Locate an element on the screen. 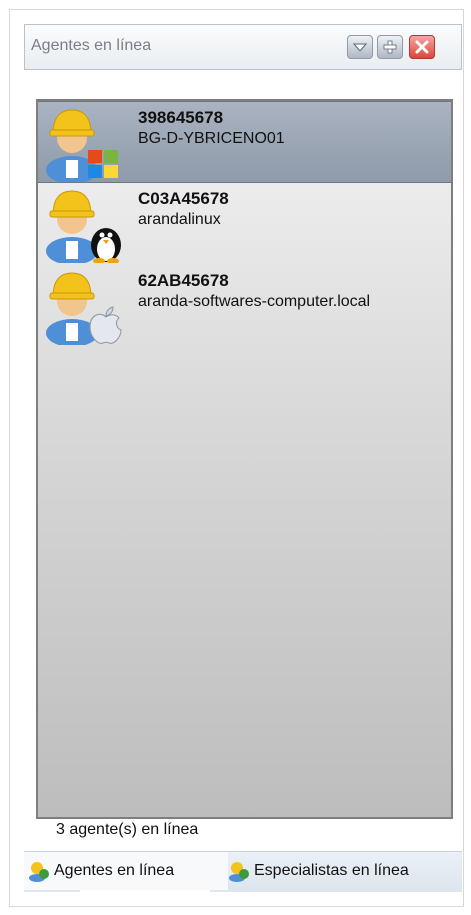 This screenshot has height=915, width=471. agent-id: 62AB45678 is located at coordinates (183, 280).